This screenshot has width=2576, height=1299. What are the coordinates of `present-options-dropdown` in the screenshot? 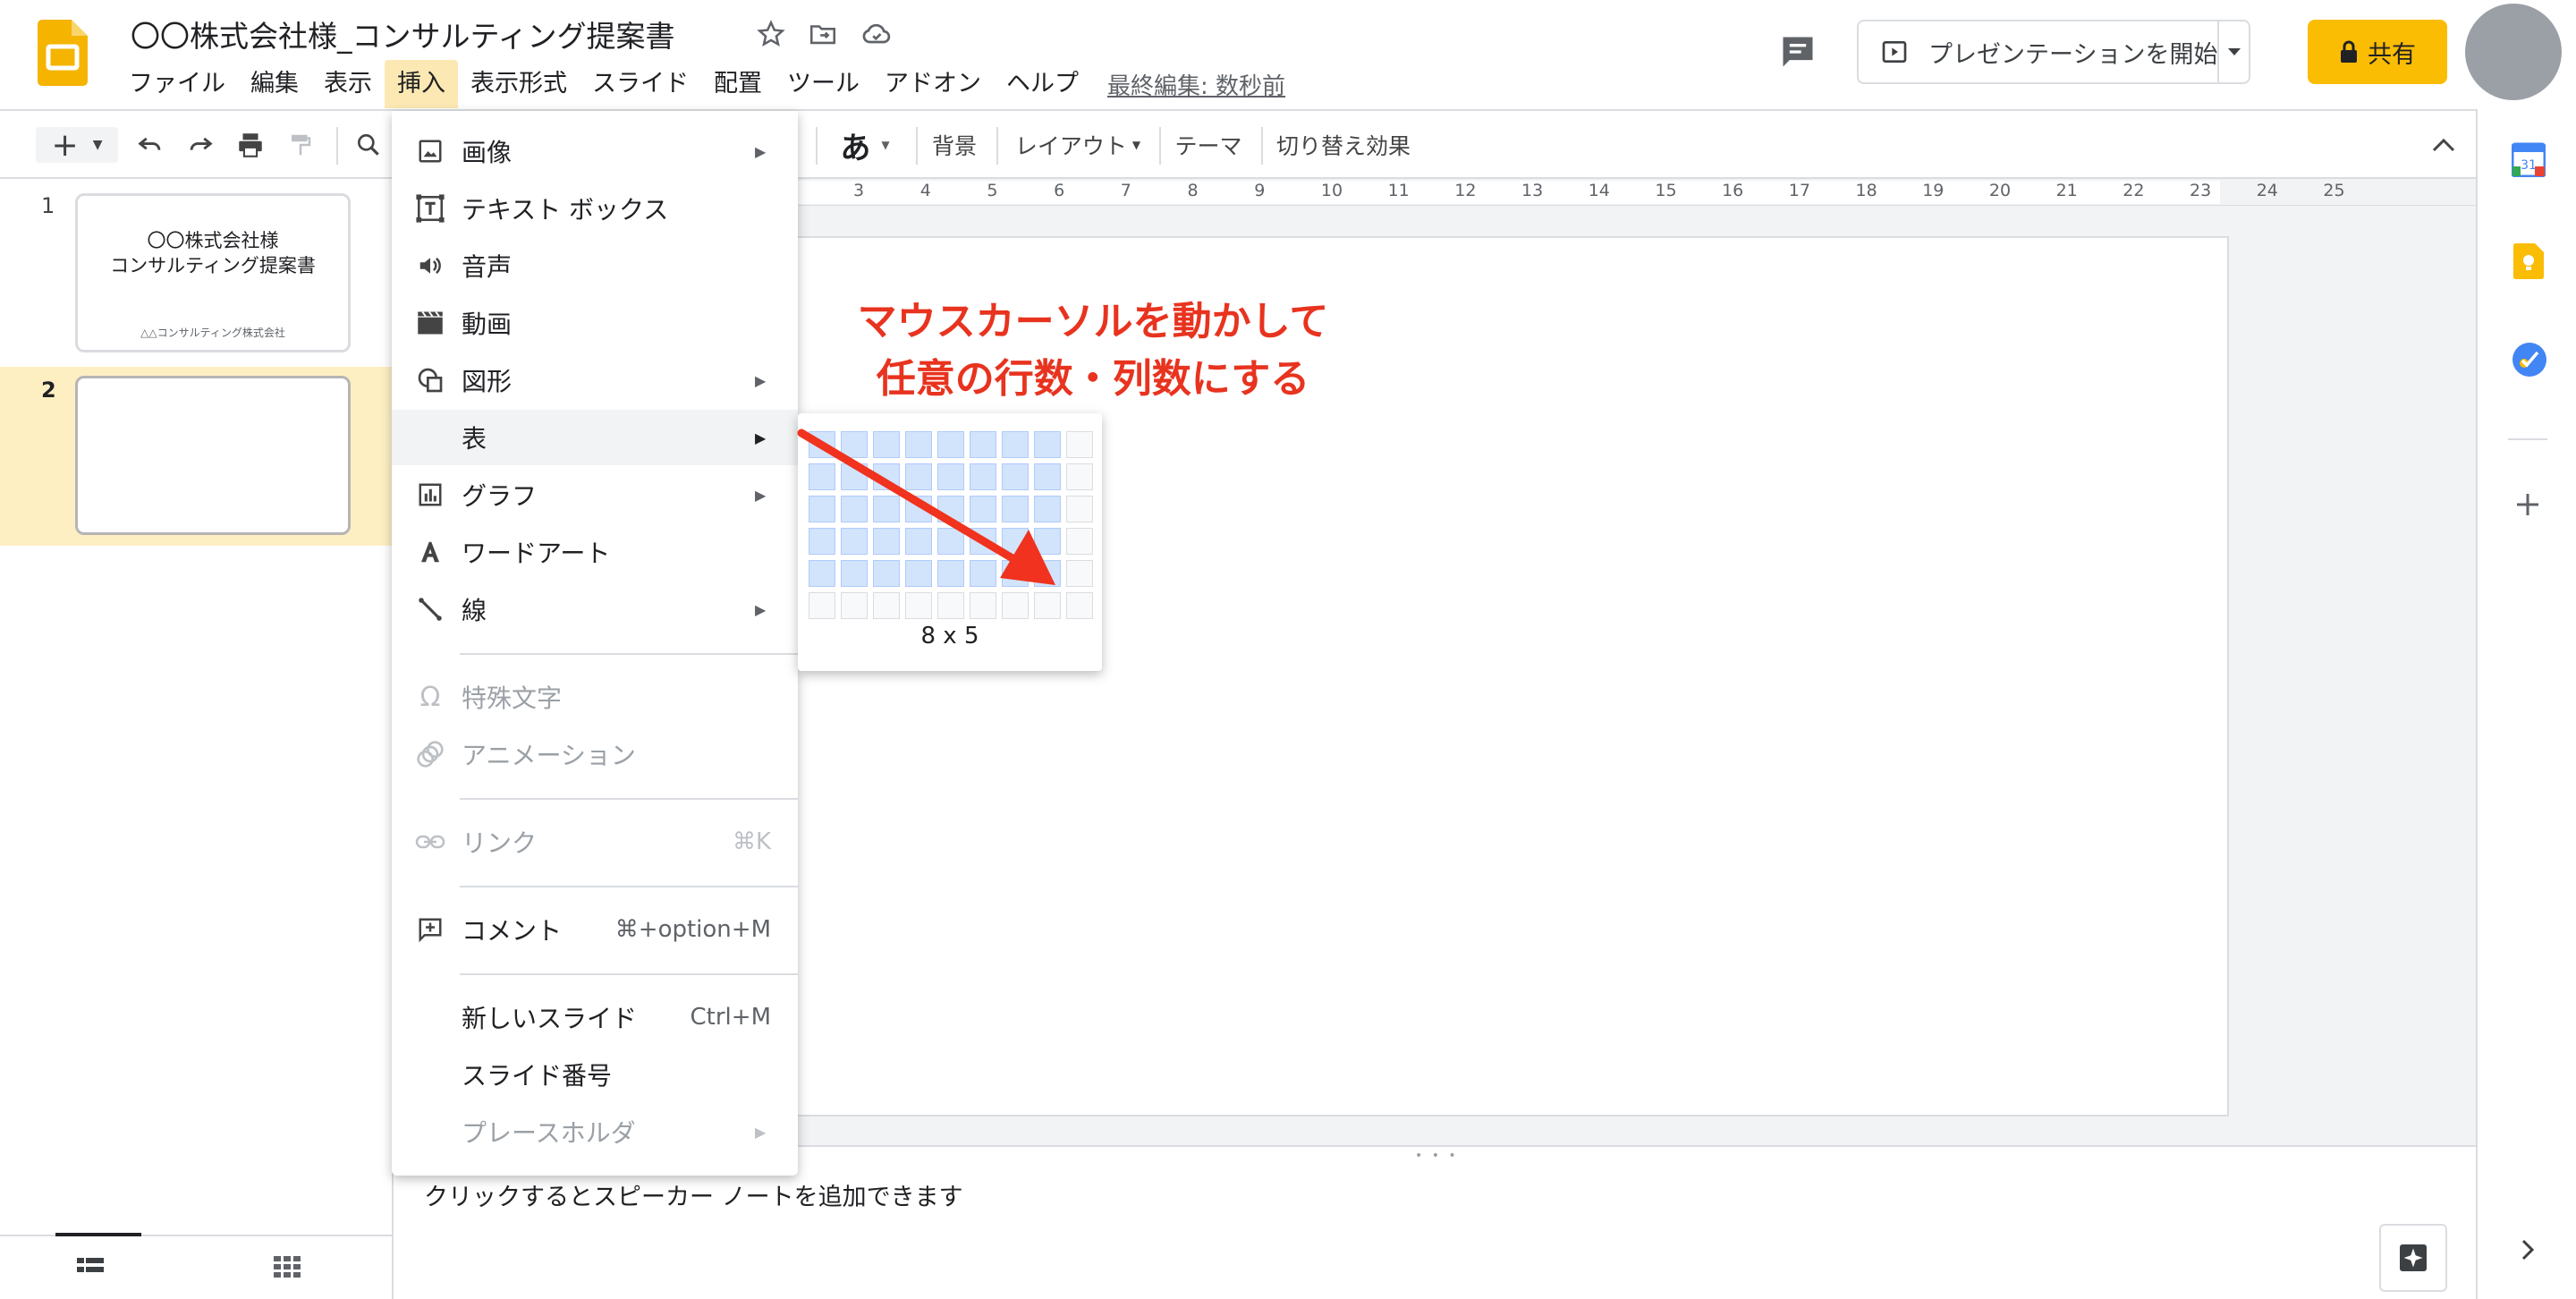 It's located at (2233, 51).